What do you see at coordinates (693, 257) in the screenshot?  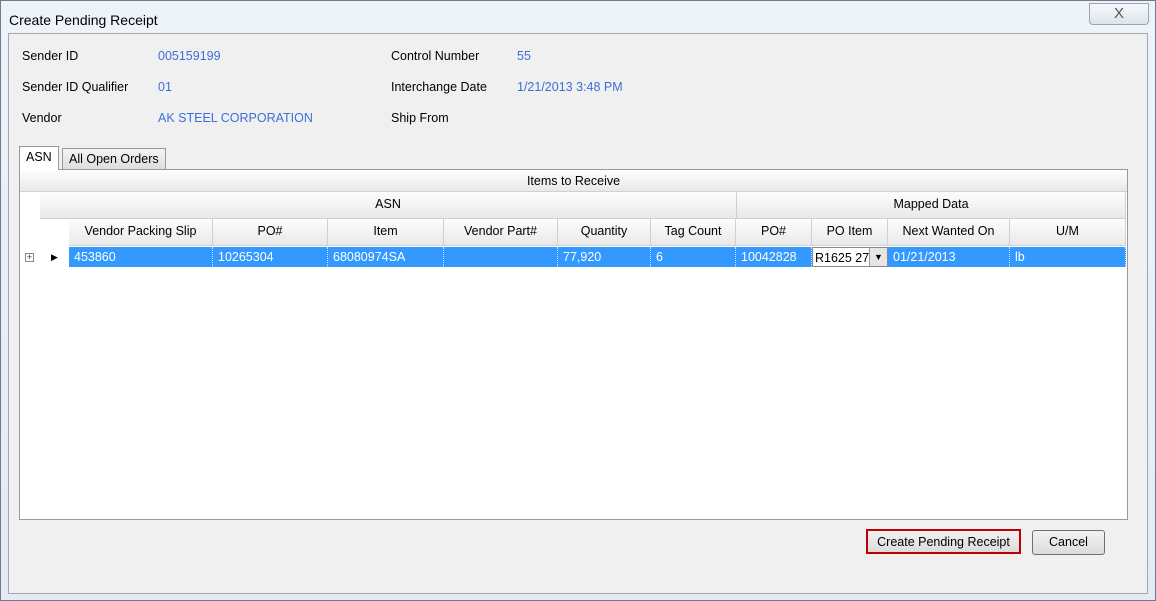 I see `table-cell: 6` at bounding box center [693, 257].